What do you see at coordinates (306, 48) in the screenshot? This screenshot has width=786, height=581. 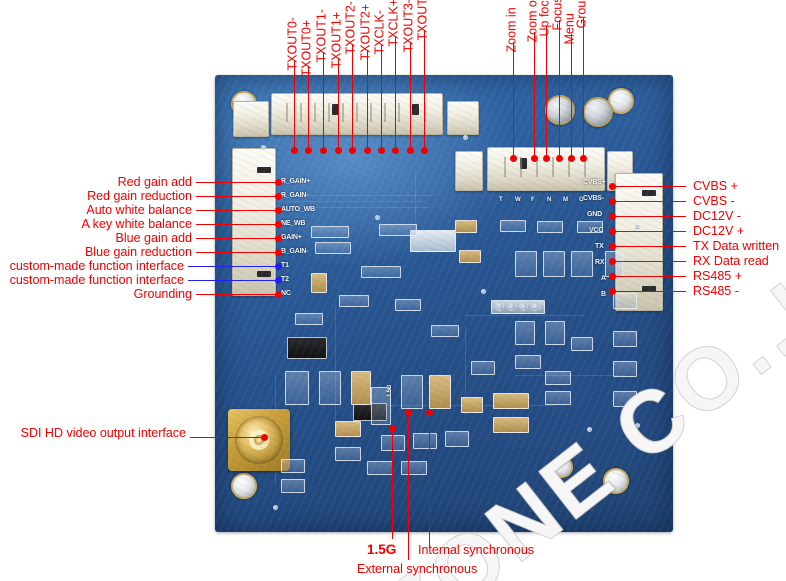 I see `label-txout0-plus: TXOUT0+` at bounding box center [306, 48].